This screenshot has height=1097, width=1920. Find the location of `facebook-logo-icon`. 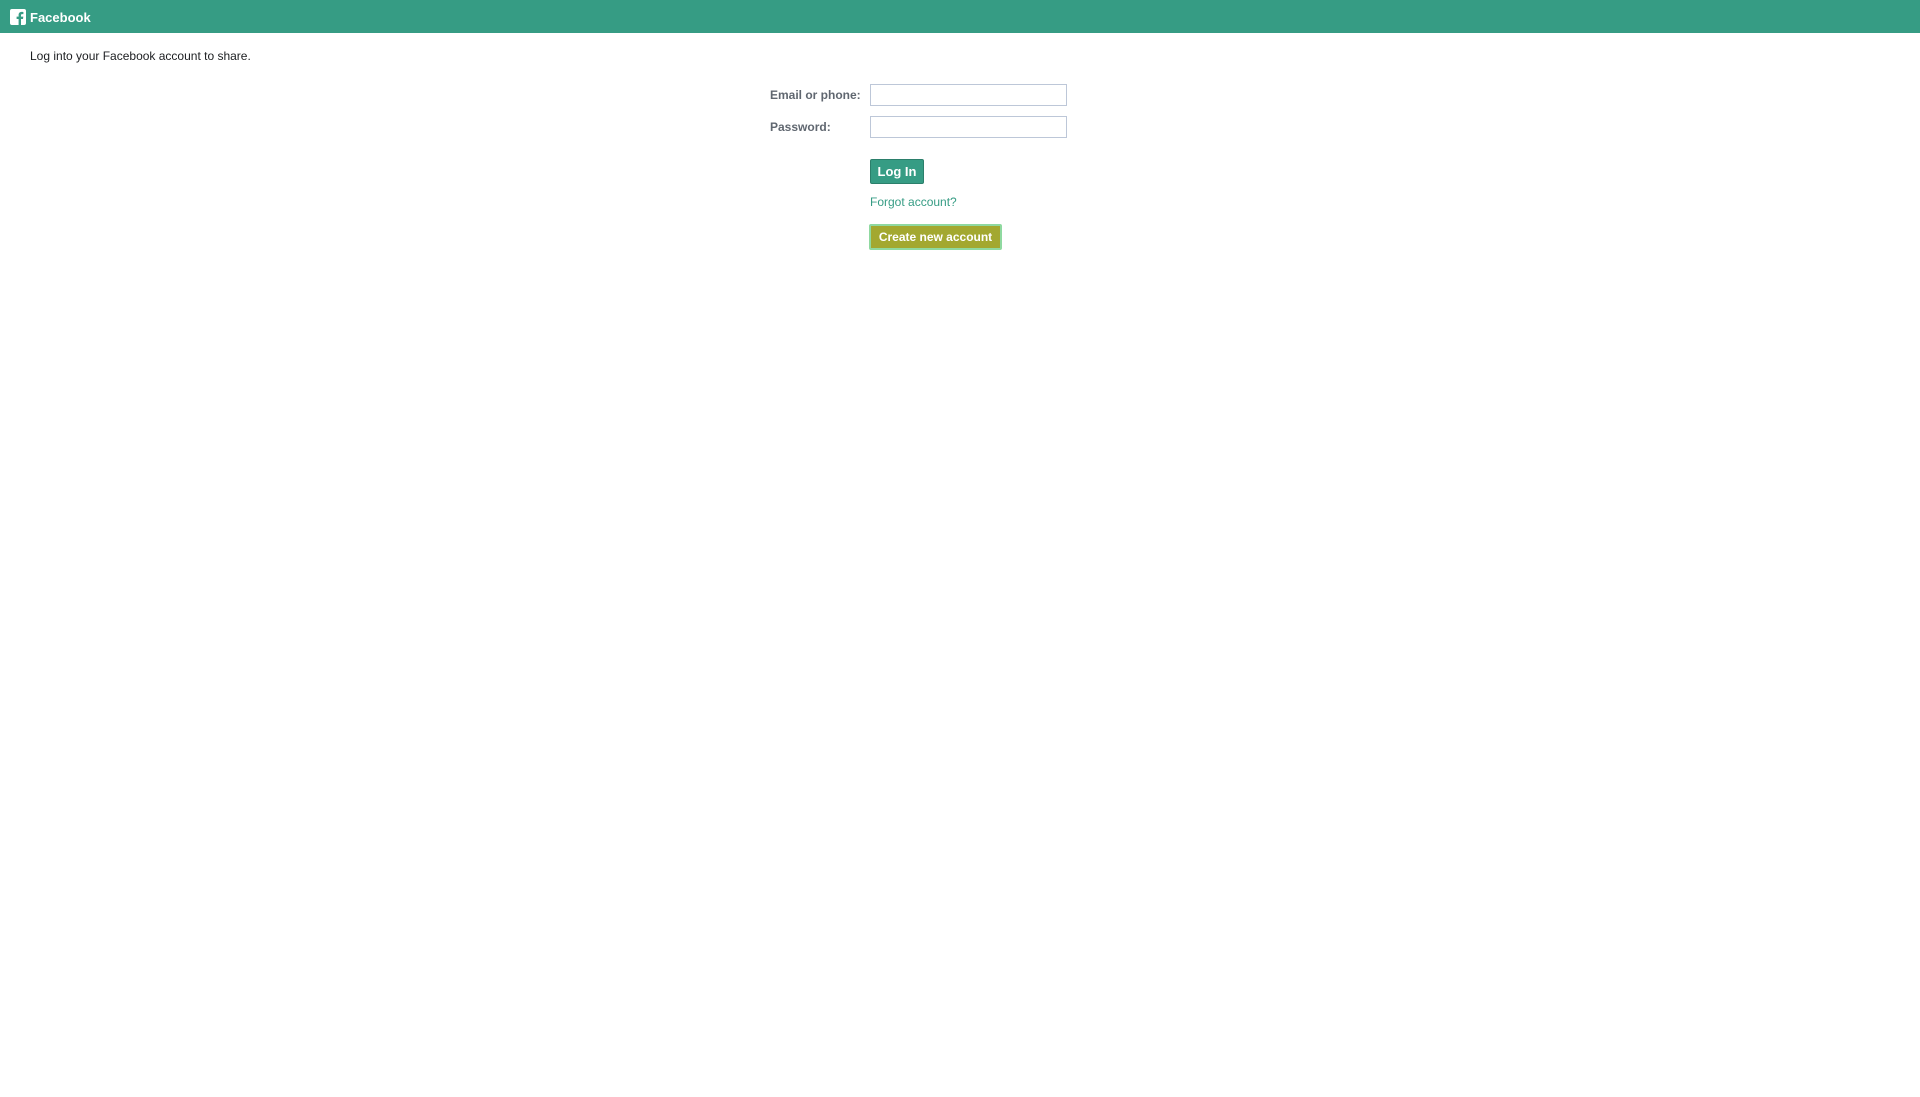

facebook-logo-icon is located at coordinates (18, 17).